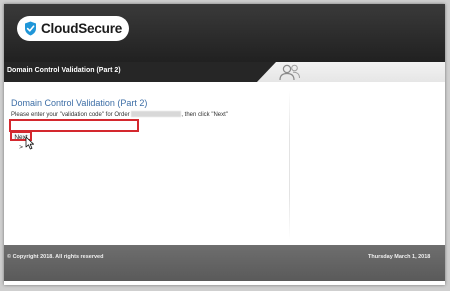  Describe the element at coordinates (204, 115) in the screenshot. I see `instruction-suffix: , then click "Next"` at that location.